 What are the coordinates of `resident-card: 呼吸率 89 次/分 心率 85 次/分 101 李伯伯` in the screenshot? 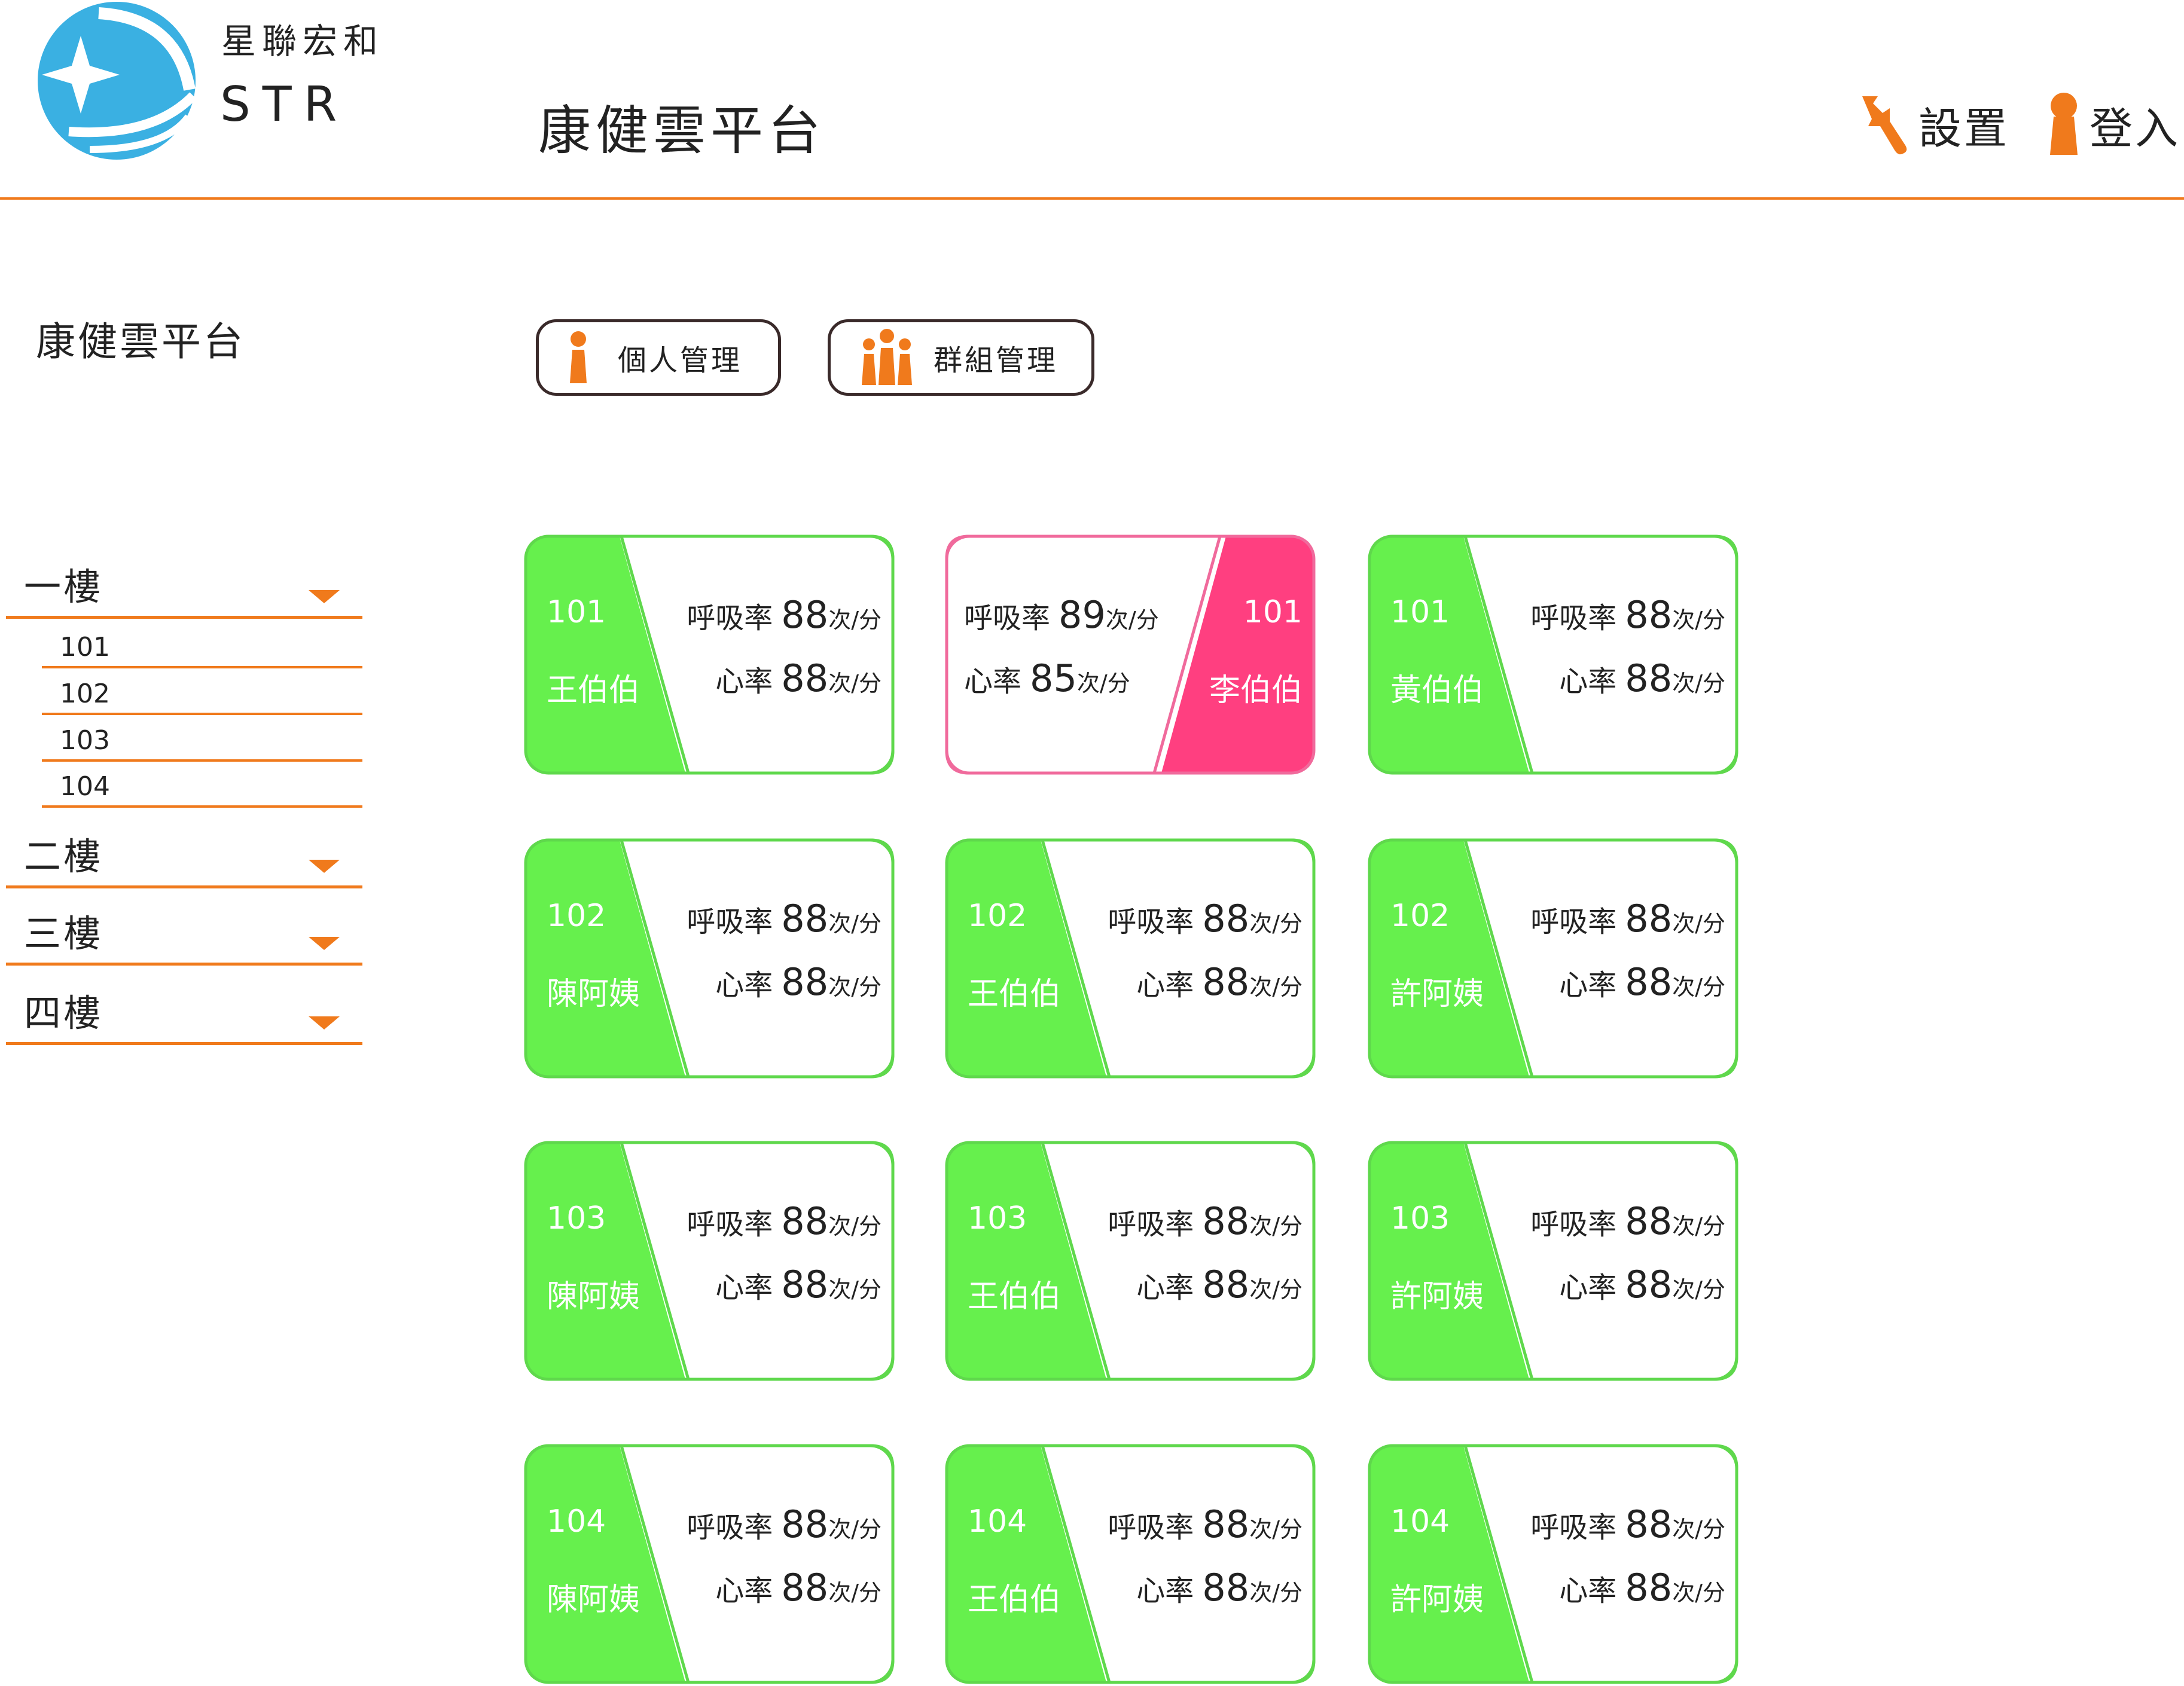 It's located at (1130, 654).